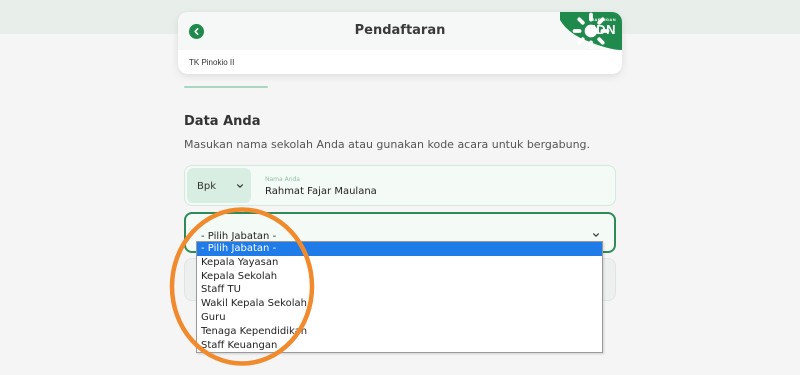  Describe the element at coordinates (399, 249) in the screenshot. I see `jabatan-option: - Pilih Jabatan -` at that location.